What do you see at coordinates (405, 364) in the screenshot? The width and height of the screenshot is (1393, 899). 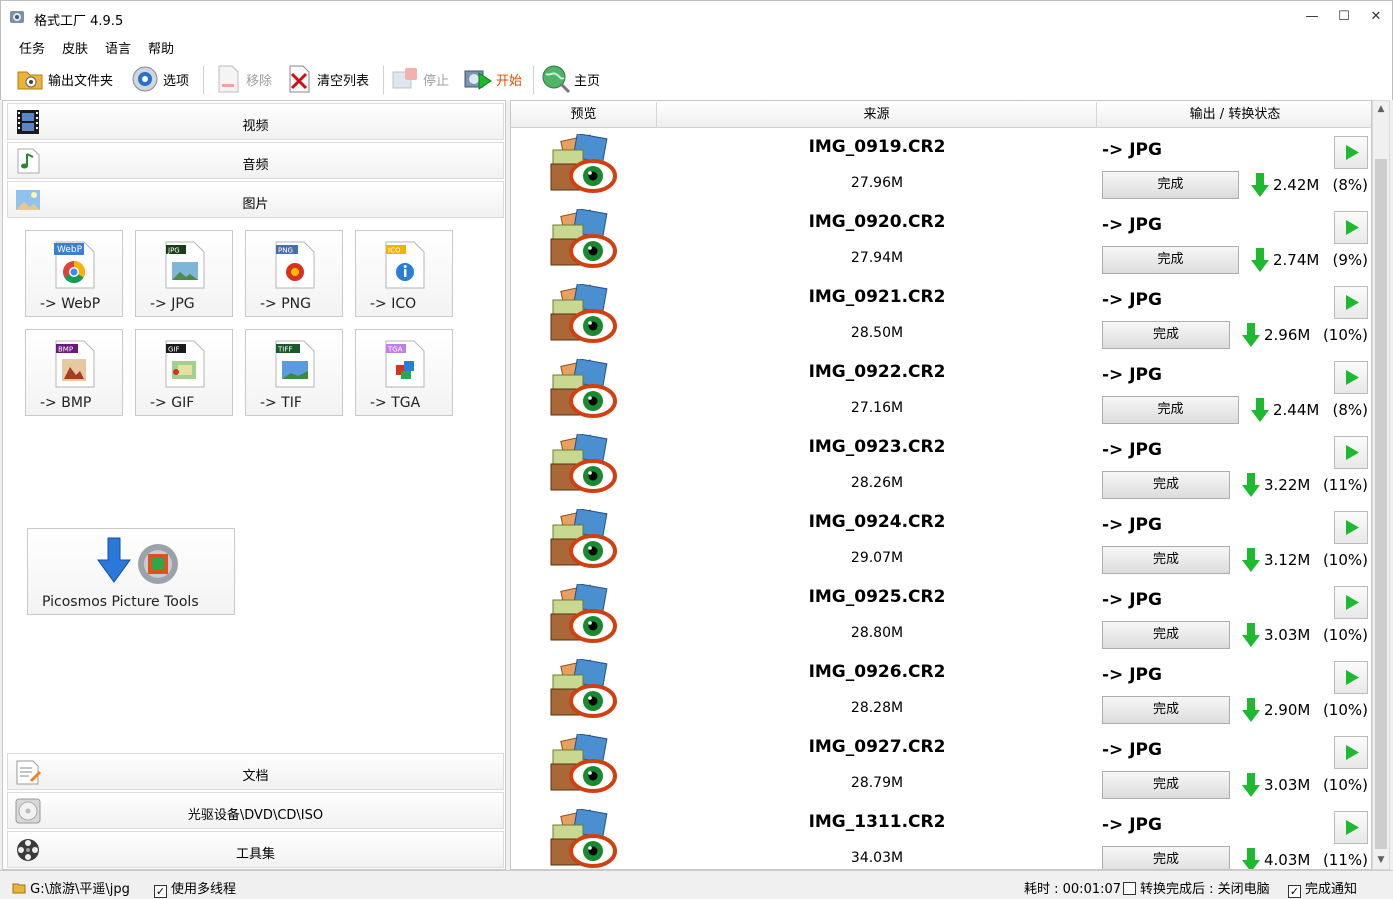 I see `tga-file-icon: TGA` at bounding box center [405, 364].